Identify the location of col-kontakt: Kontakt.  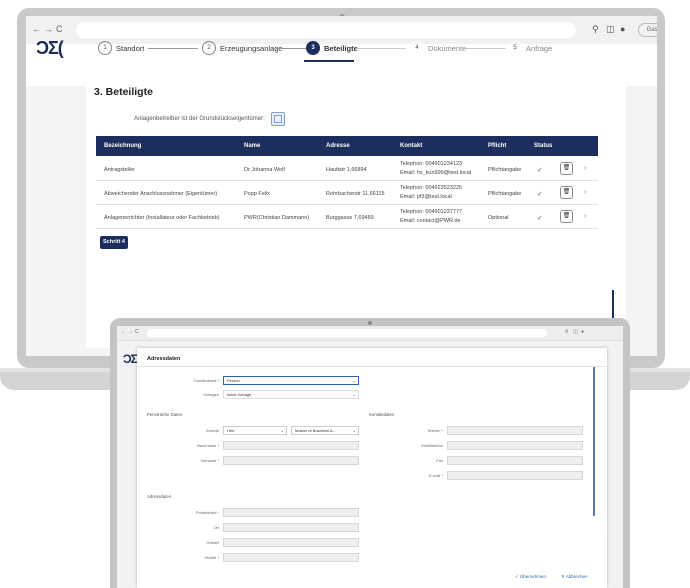
(411, 146).